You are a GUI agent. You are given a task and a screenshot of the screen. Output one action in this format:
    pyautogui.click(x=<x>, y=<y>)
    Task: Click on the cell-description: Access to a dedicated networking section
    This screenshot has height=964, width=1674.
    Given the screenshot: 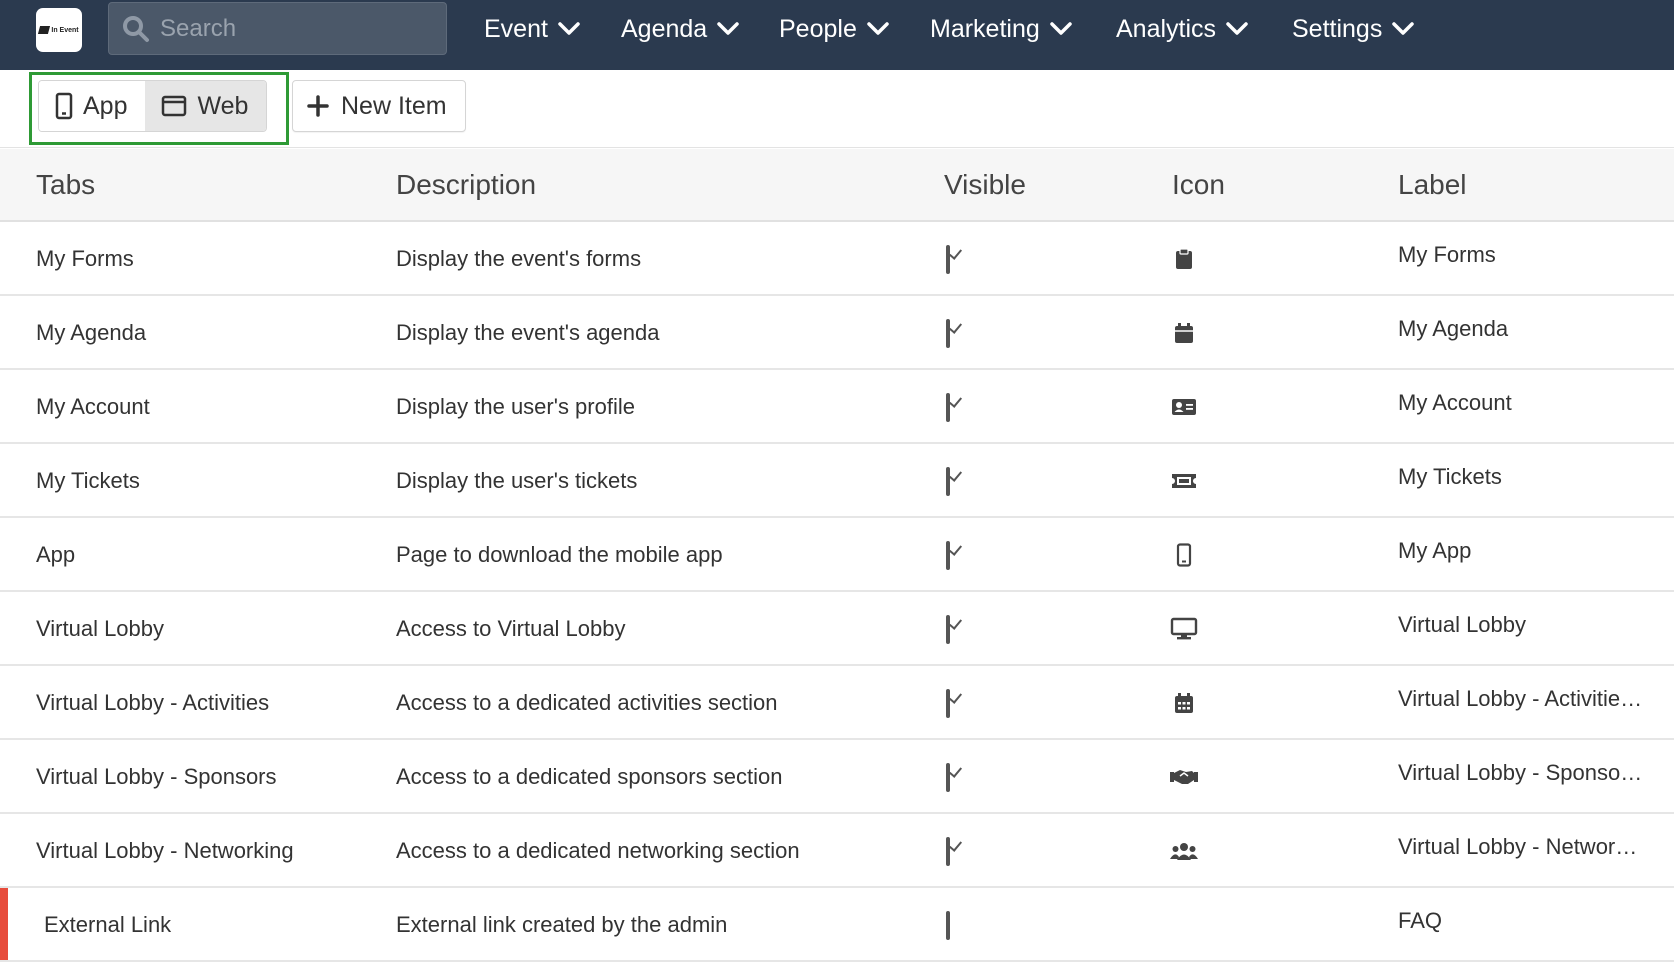 What is the action you would take?
    pyautogui.click(x=598, y=850)
    